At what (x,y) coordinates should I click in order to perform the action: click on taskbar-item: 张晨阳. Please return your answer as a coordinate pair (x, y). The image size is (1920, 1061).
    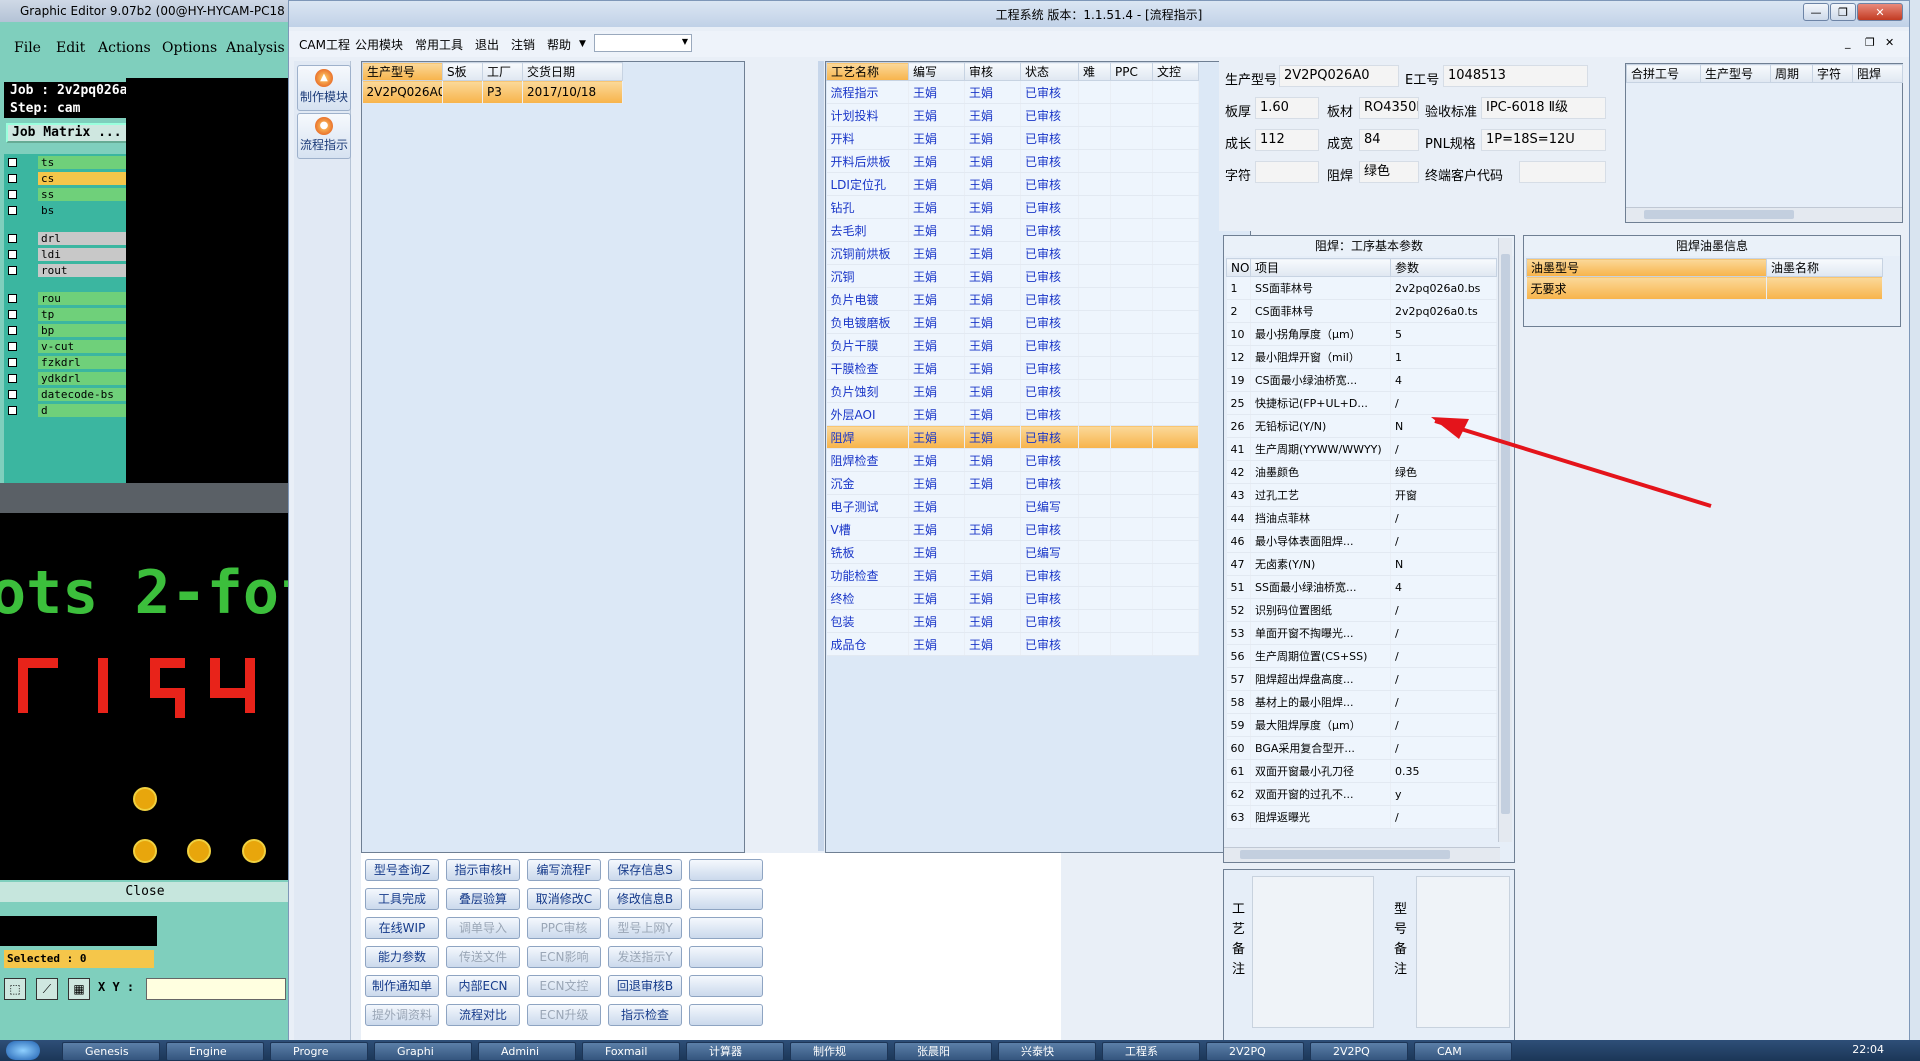
    Looking at the image, I should click on (943, 1051).